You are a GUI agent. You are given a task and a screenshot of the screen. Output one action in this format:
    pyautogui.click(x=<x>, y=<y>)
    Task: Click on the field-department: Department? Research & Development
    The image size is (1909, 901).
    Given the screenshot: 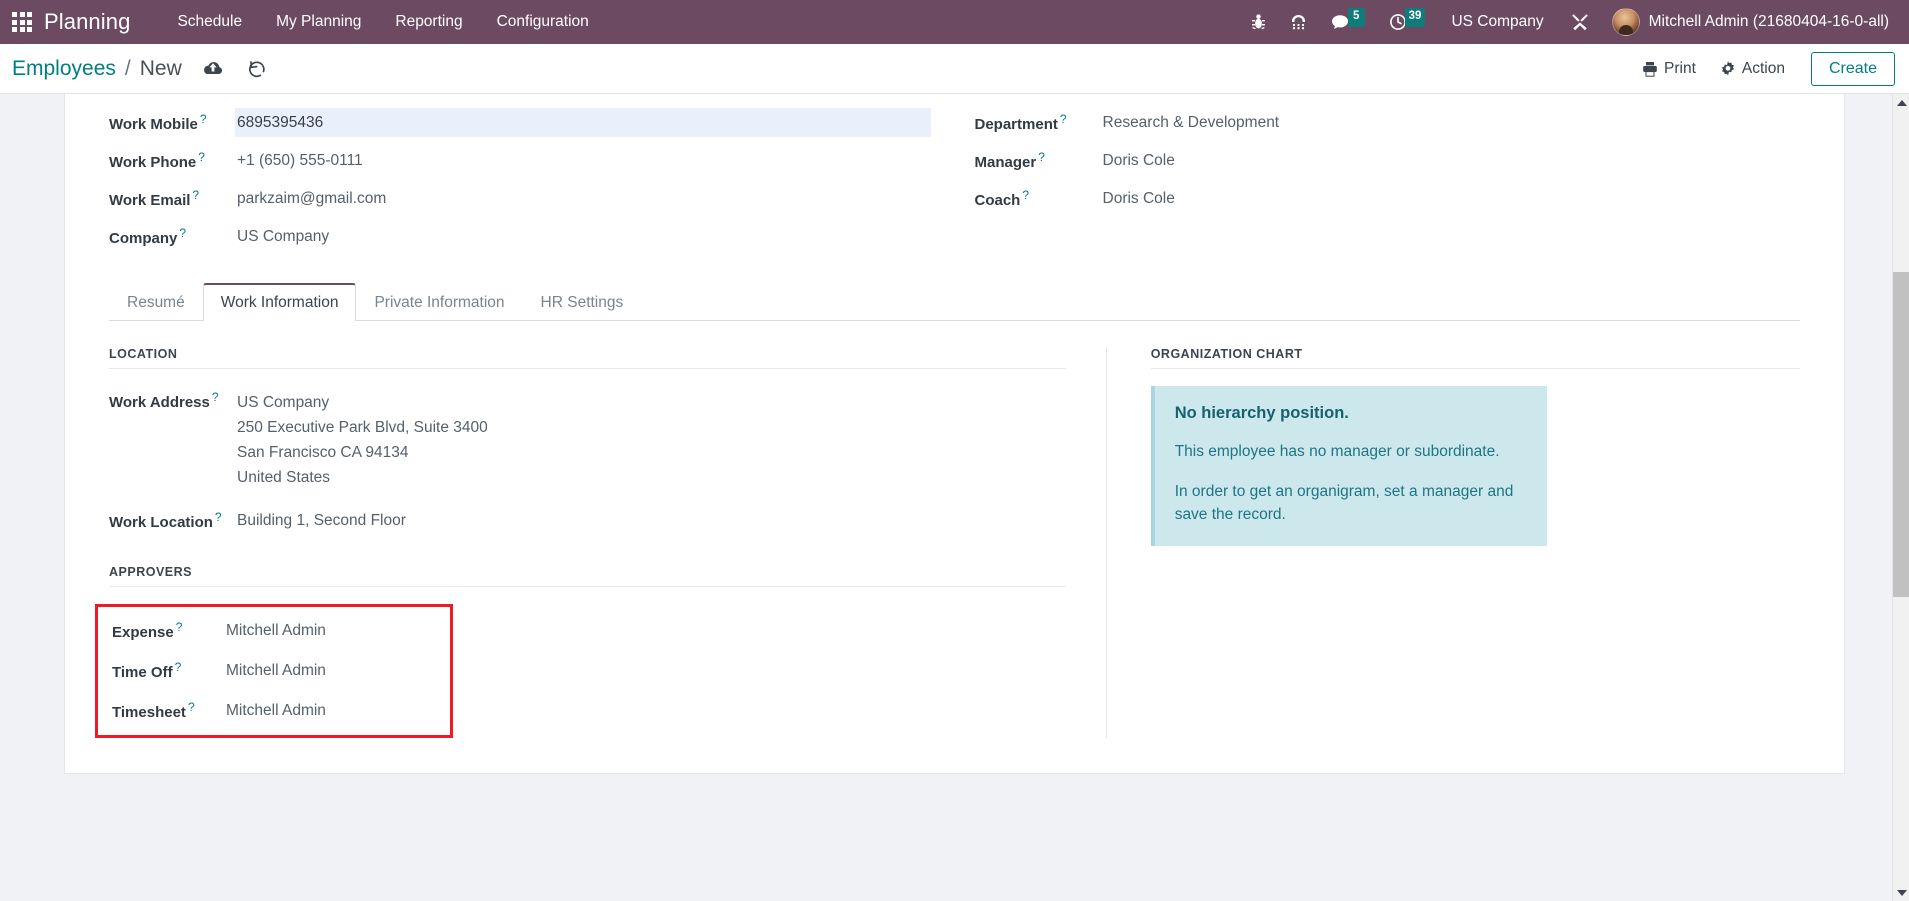 What is the action you would take?
    pyautogui.click(x=1388, y=122)
    